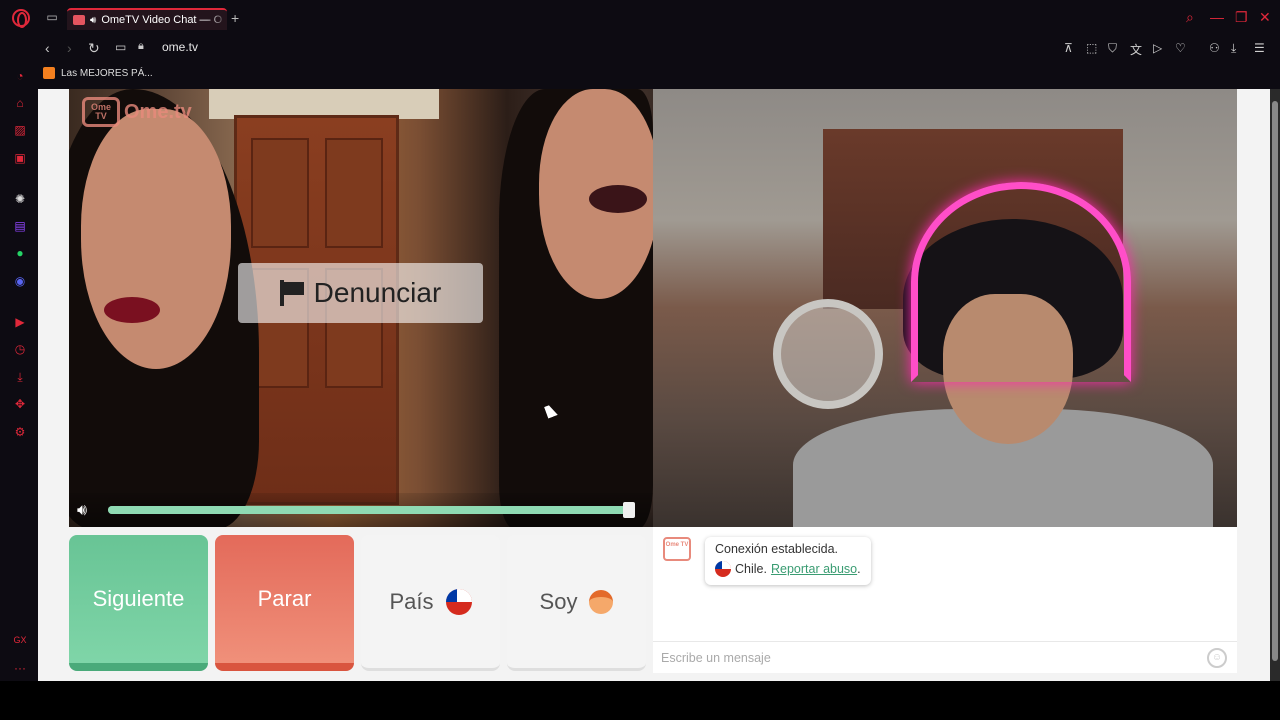 This screenshot has height=720, width=1280. I want to click on gx-tv-icon: ▣, so click(20, 158).